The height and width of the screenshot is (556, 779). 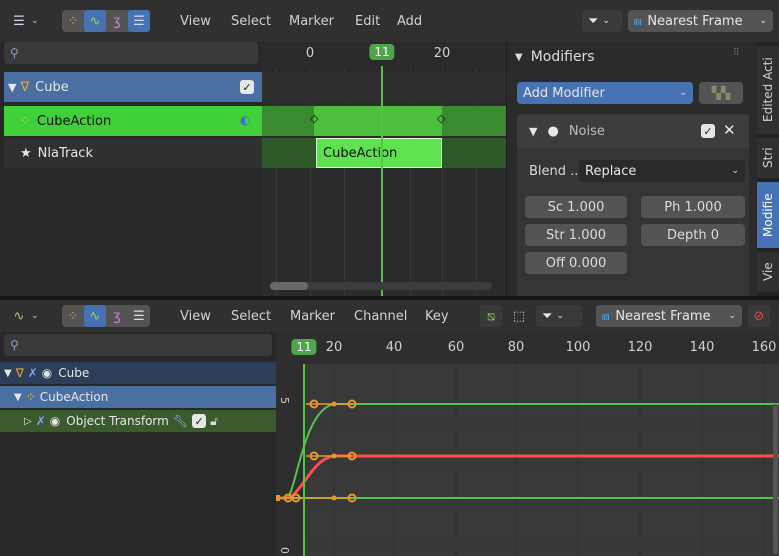 I want to click on playhead-line, so click(x=382, y=181).